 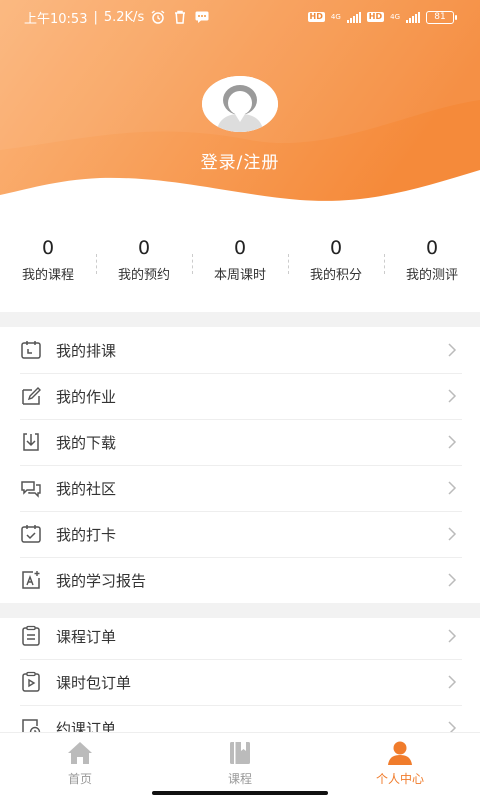 What do you see at coordinates (143, 275) in the screenshot?
I see `stat-label: 我的预约` at bounding box center [143, 275].